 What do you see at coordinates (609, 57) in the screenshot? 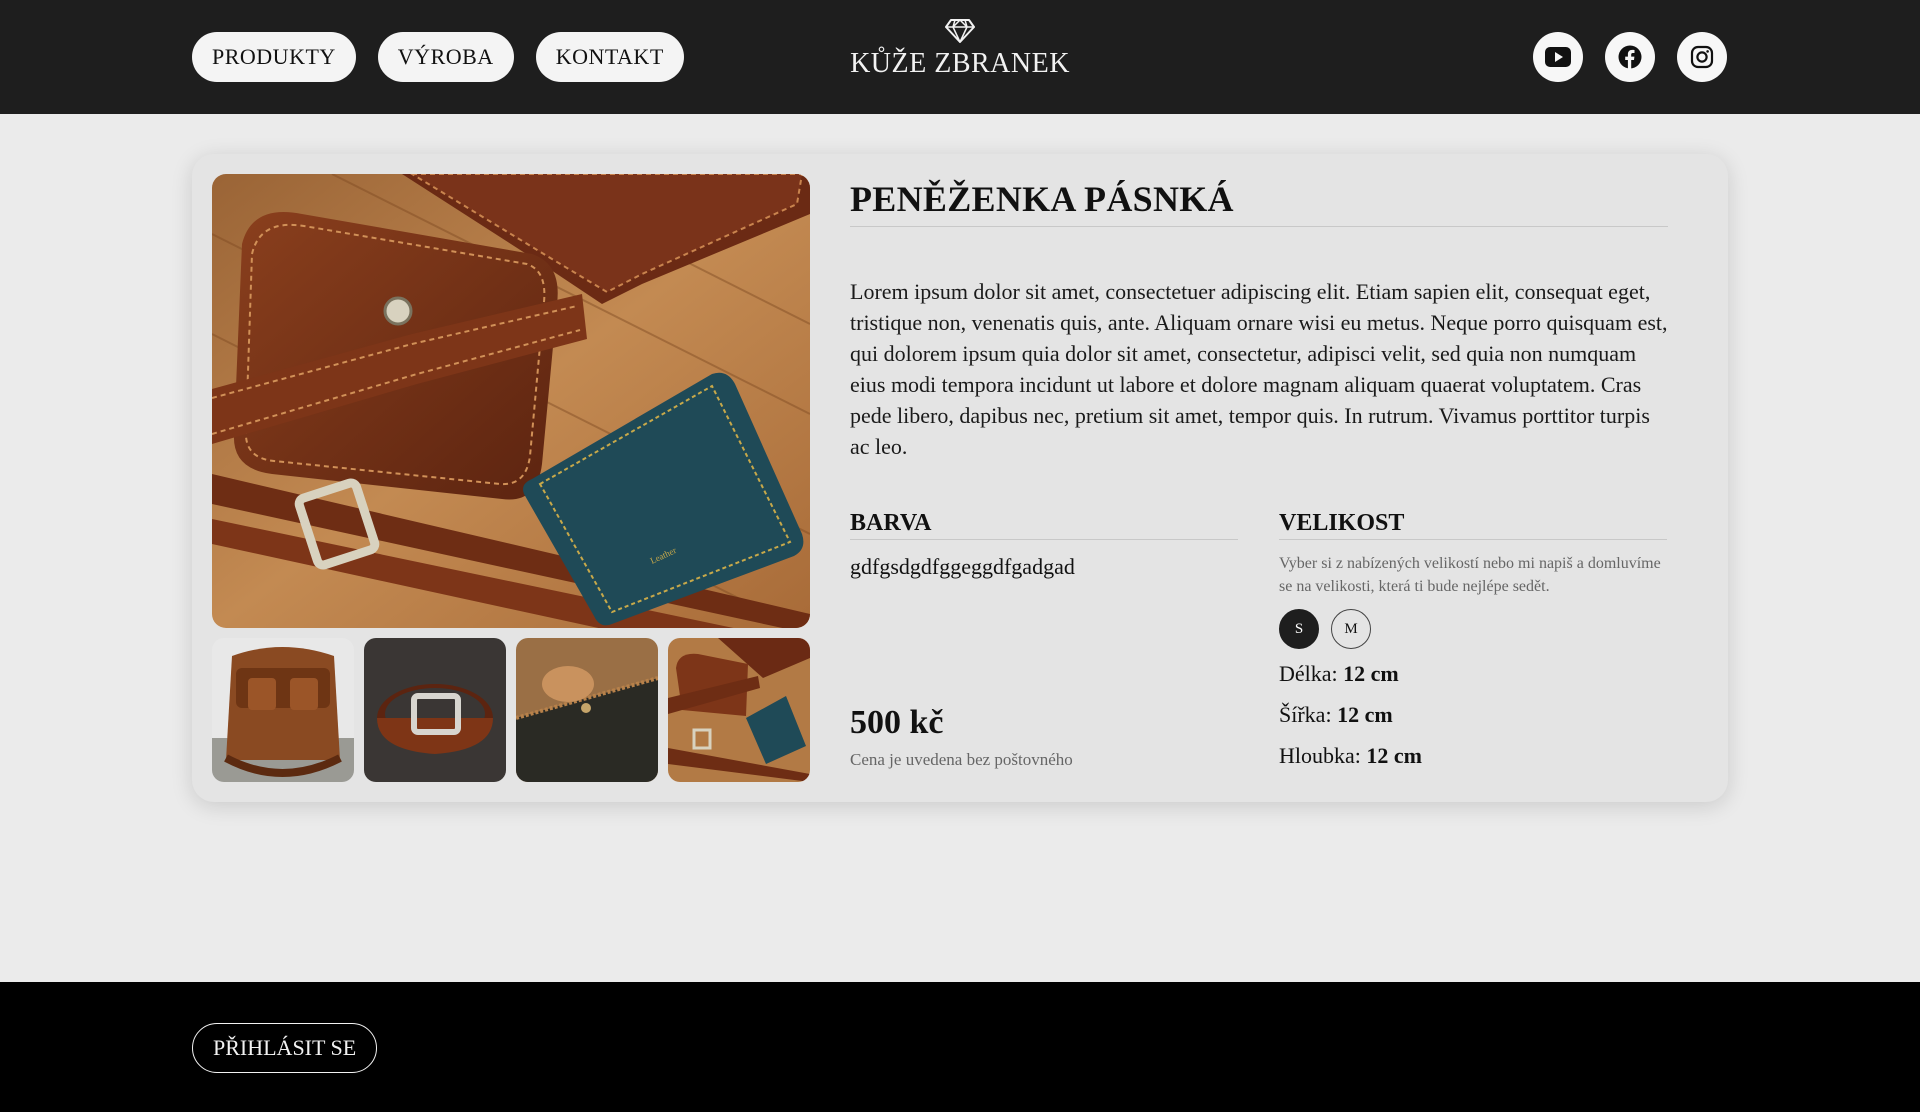
I see `nav-kontakt-button: KONTAKT` at bounding box center [609, 57].